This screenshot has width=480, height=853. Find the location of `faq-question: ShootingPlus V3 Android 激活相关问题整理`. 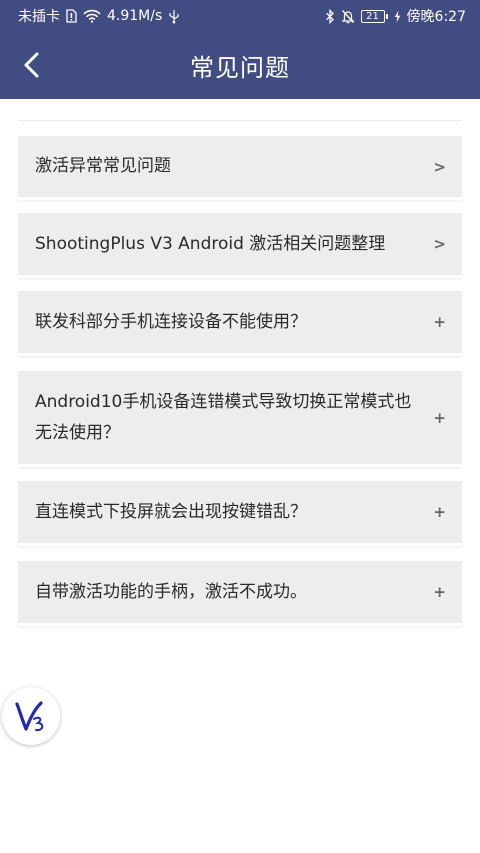

faq-question: ShootingPlus V3 Android 激活相关问题整理 is located at coordinates (210, 243).